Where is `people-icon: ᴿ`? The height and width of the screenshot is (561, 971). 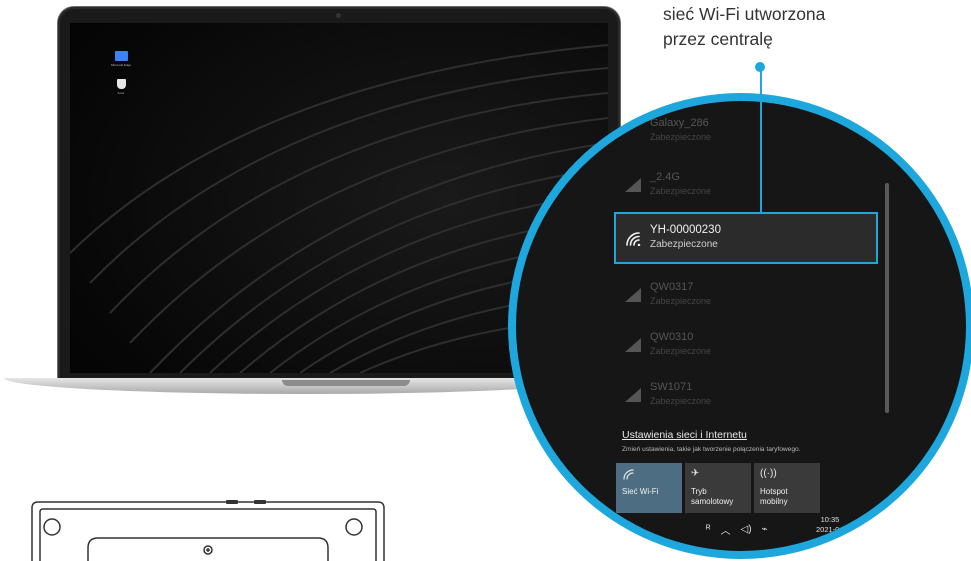
people-icon: ᴿ is located at coordinates (708, 529).